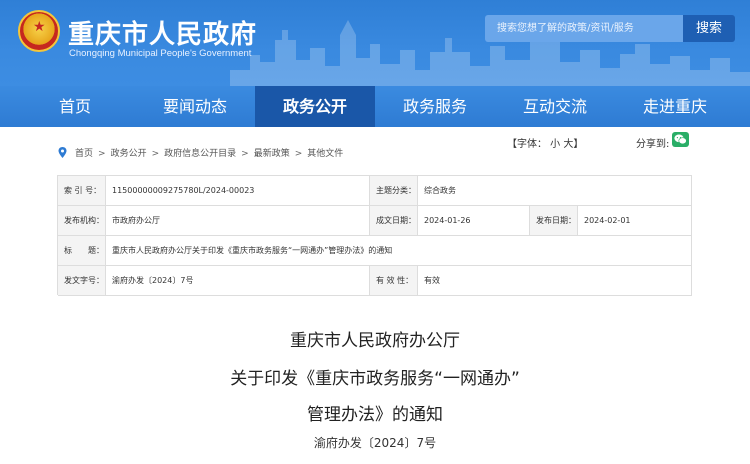  Describe the element at coordinates (375, 415) in the screenshot. I see `document-title-line-3: 管理办法》的通知` at that location.